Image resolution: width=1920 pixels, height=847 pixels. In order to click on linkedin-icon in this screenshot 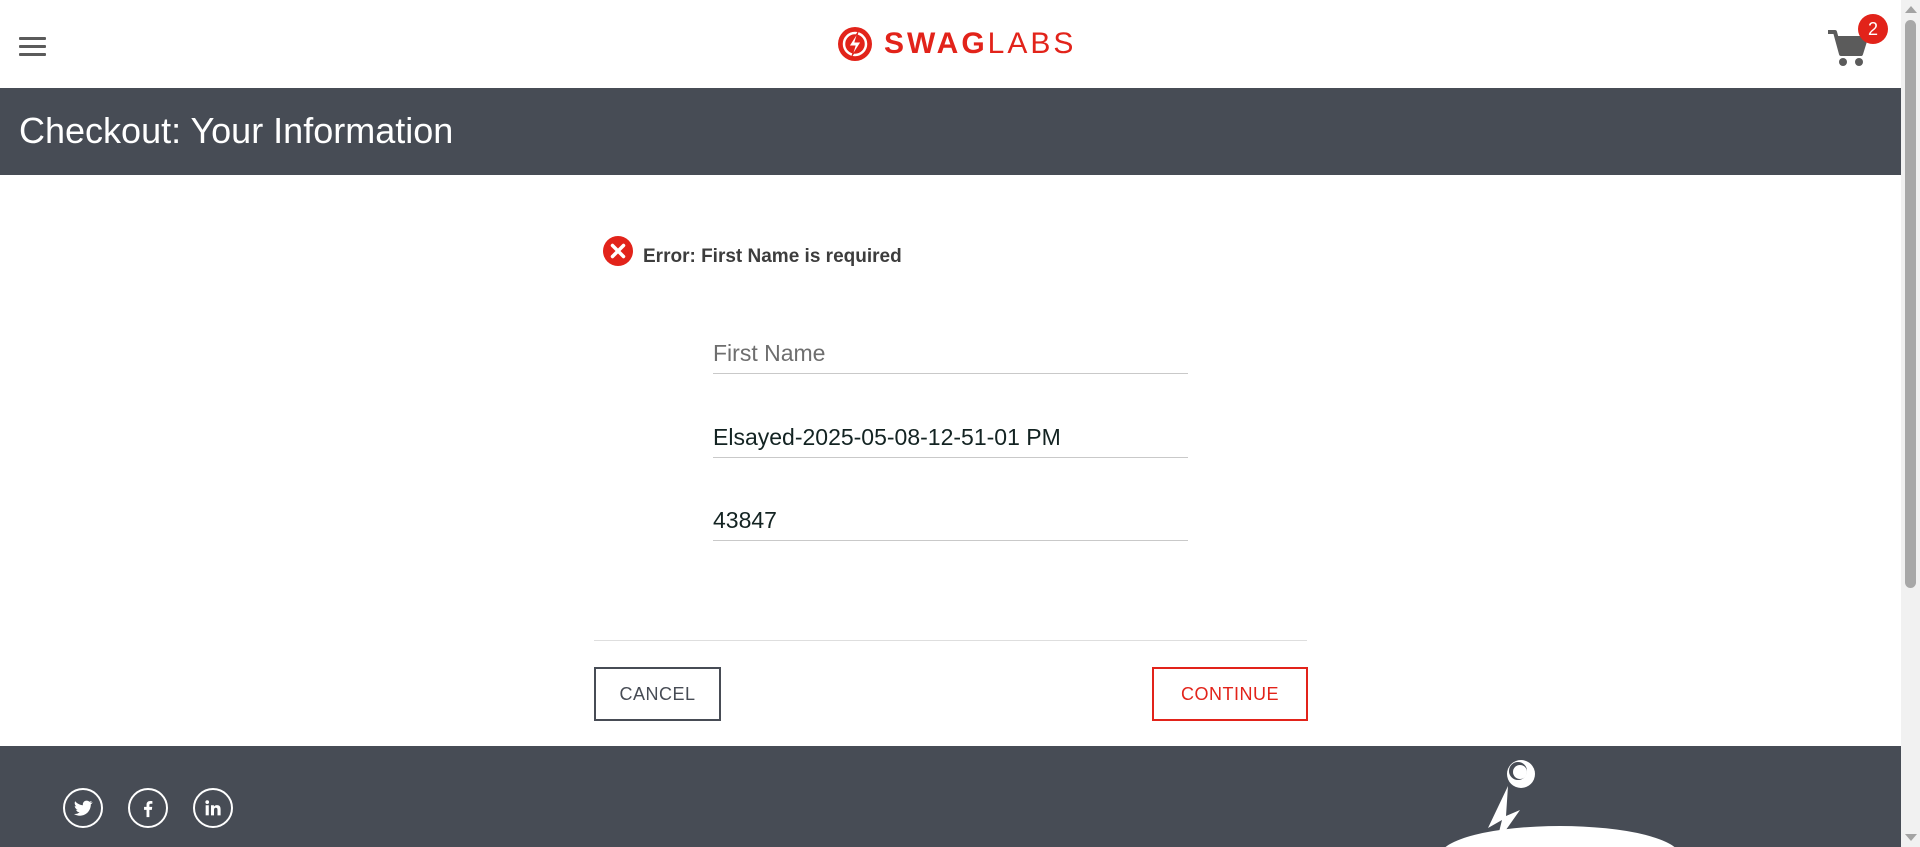, I will do `click(213, 808)`.